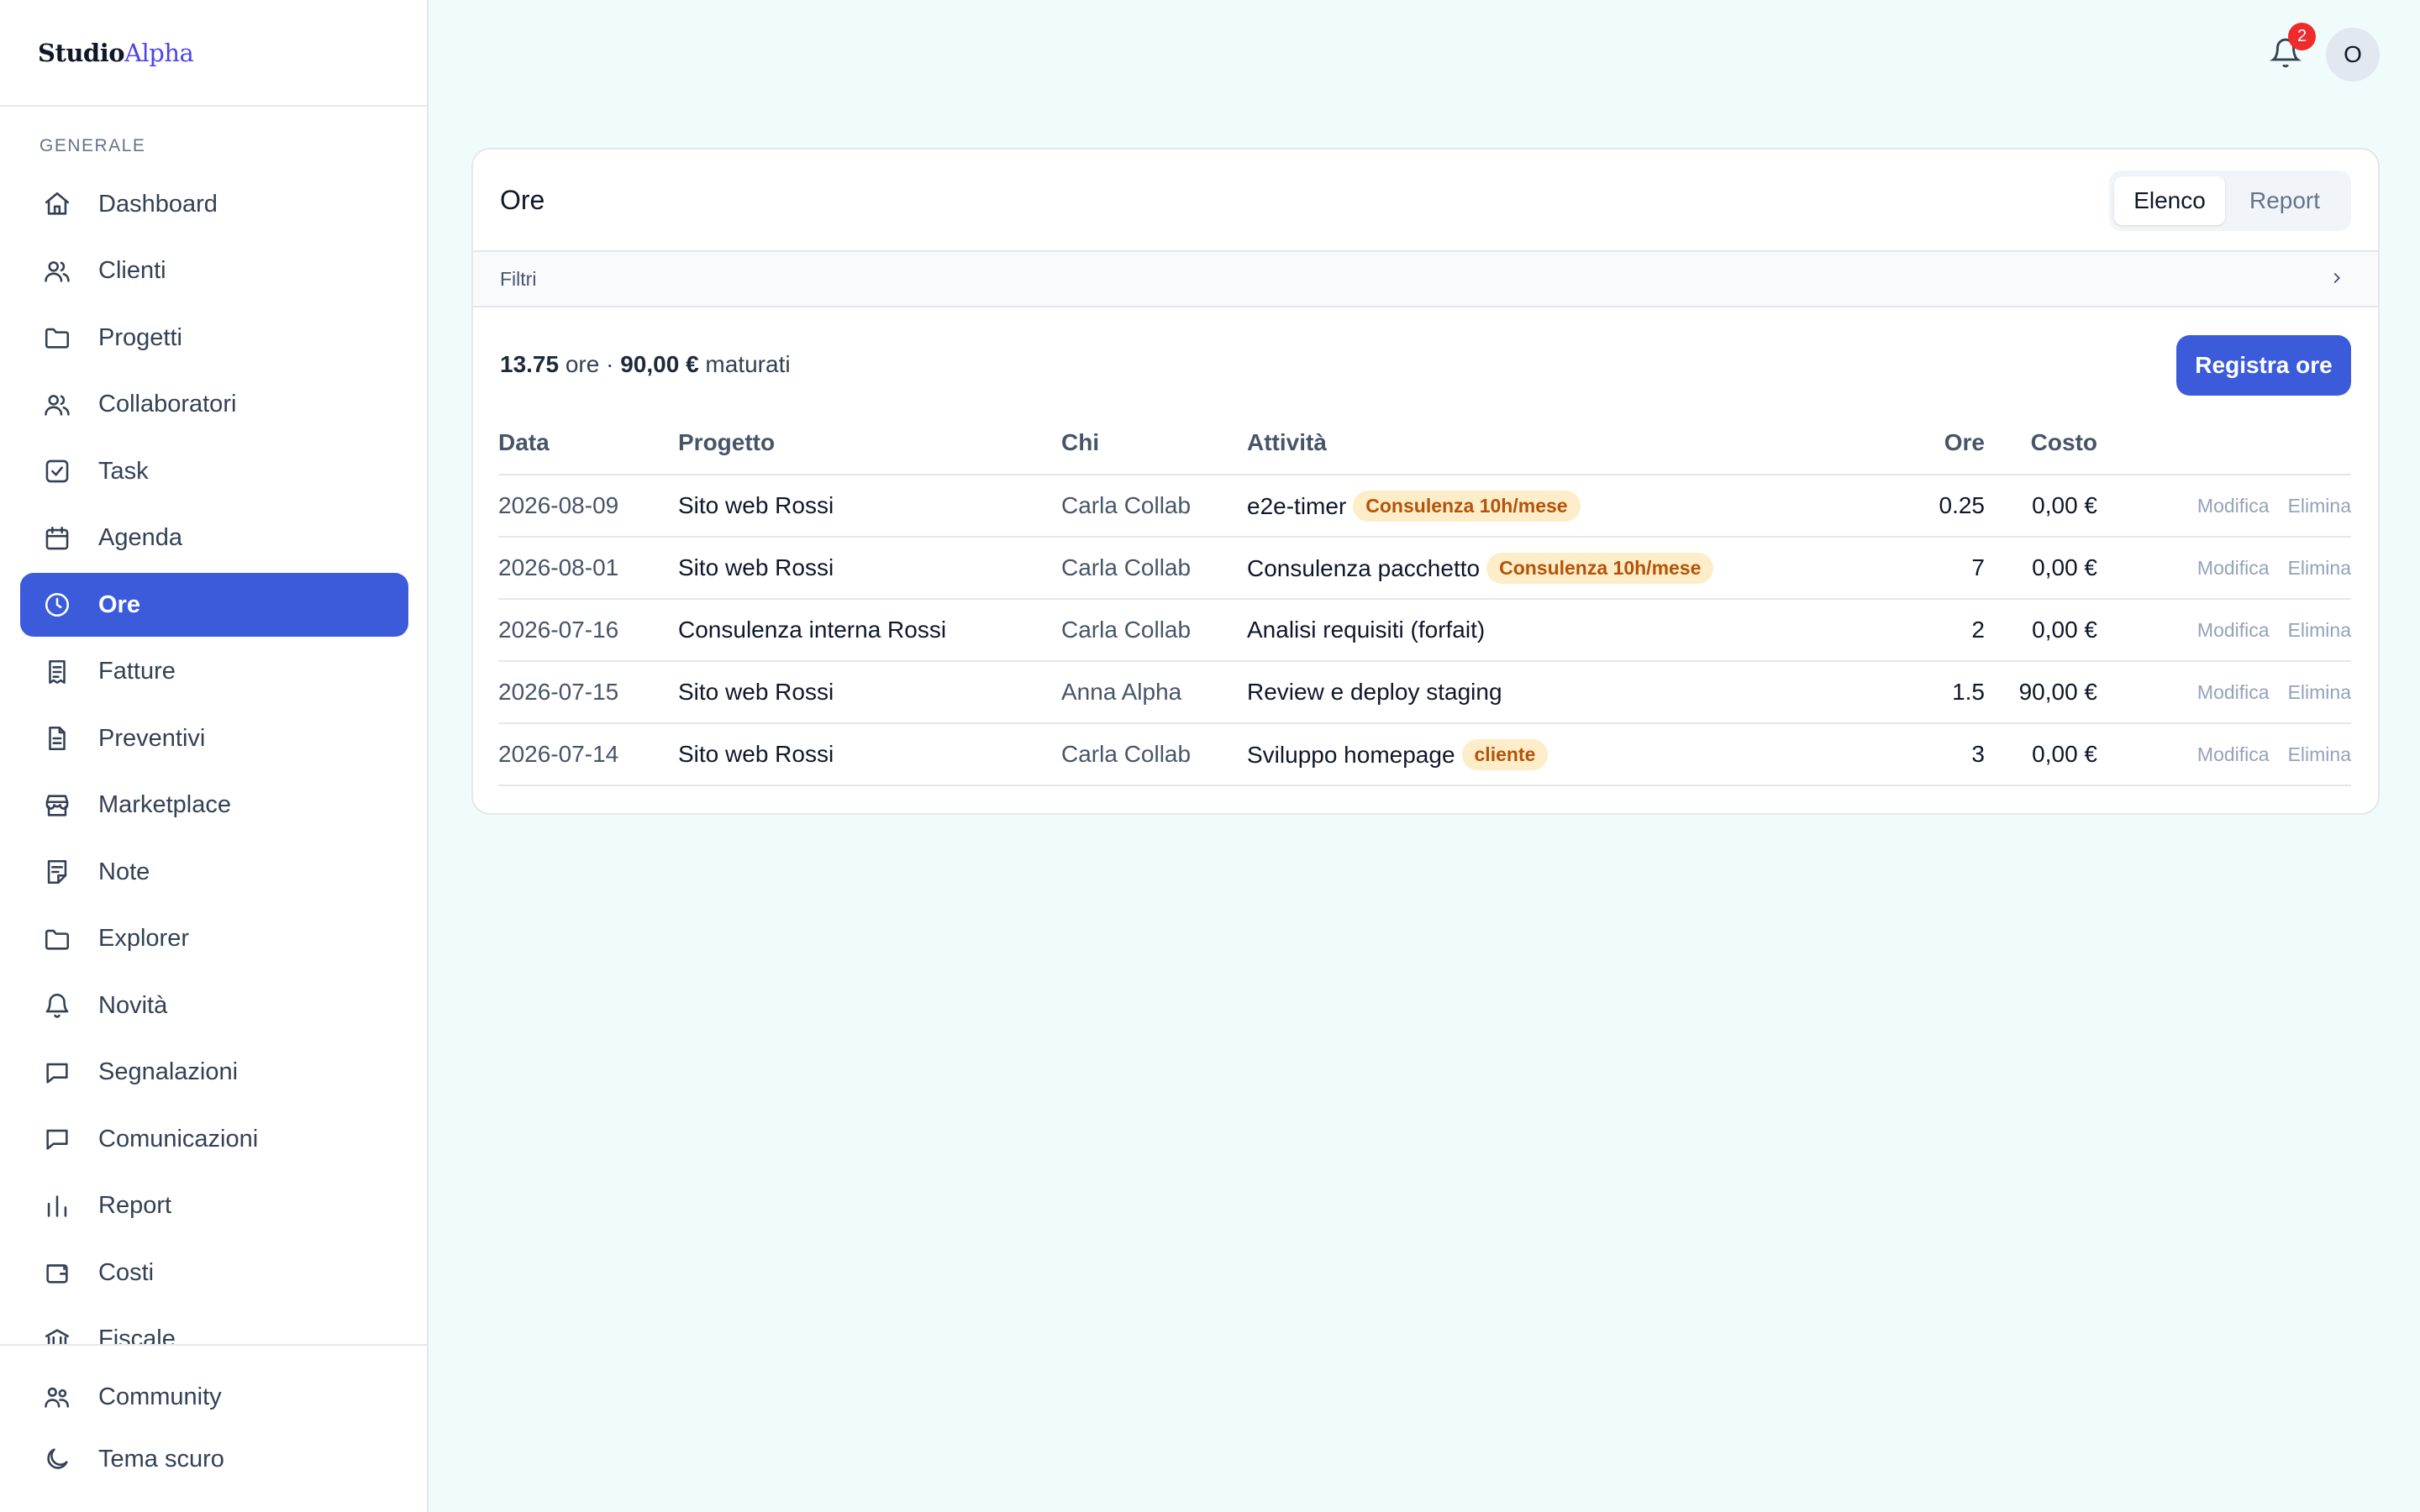 The width and height of the screenshot is (2420, 1512). Describe the element at coordinates (2353, 54) in the screenshot. I see `avatar: O` at that location.